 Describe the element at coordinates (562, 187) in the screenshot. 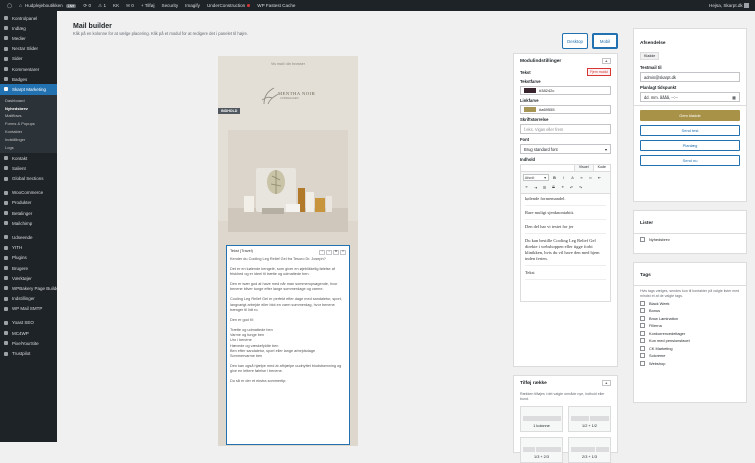

I see `blockquote-icon: ❝` at that location.